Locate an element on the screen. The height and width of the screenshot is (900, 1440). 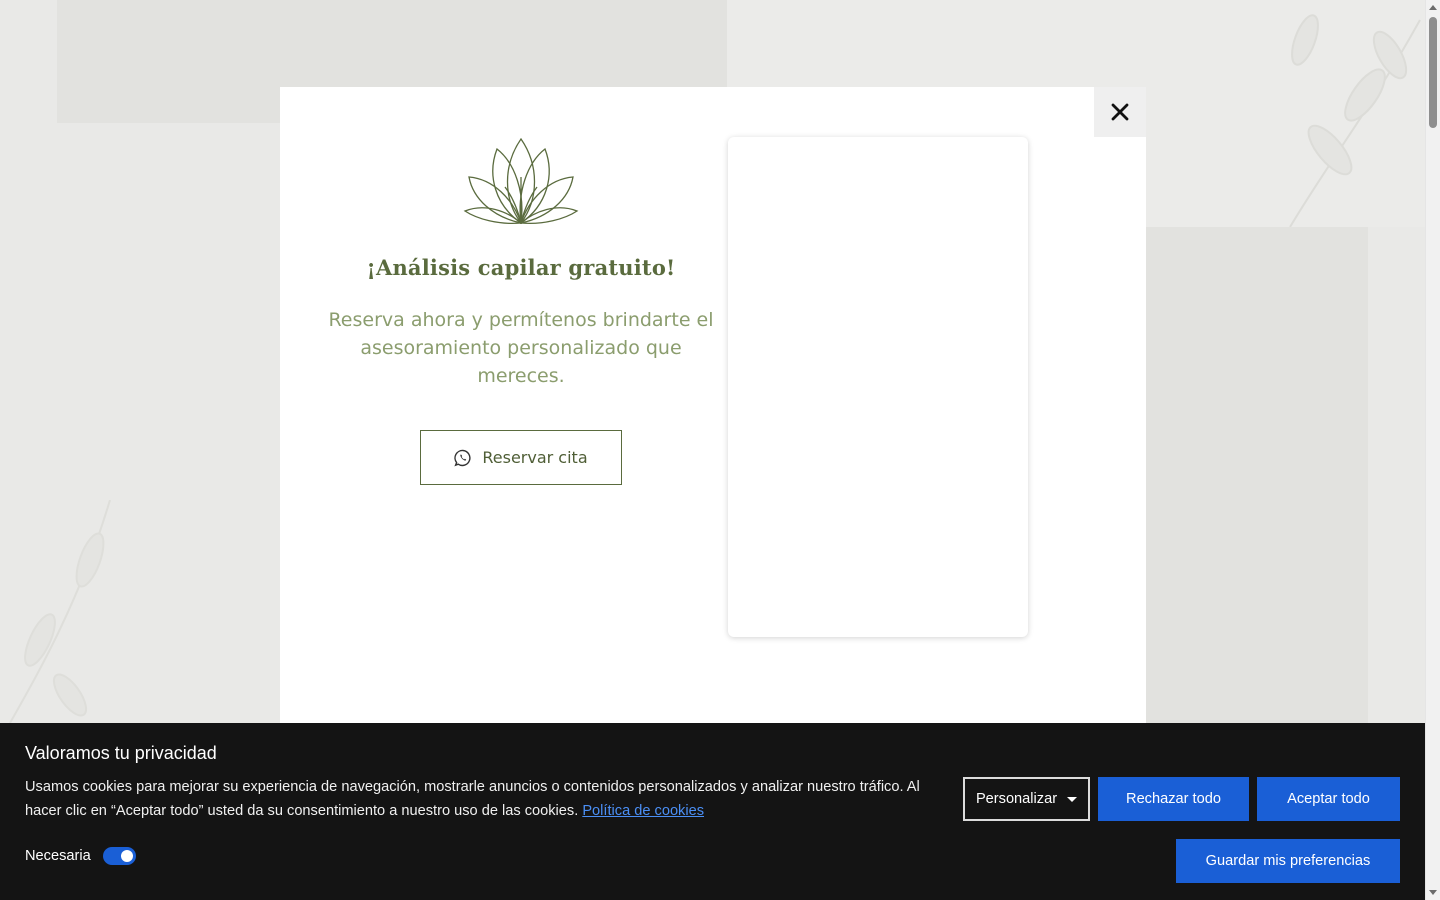
scroll-up-arrow is located at coordinates (1433, 7).